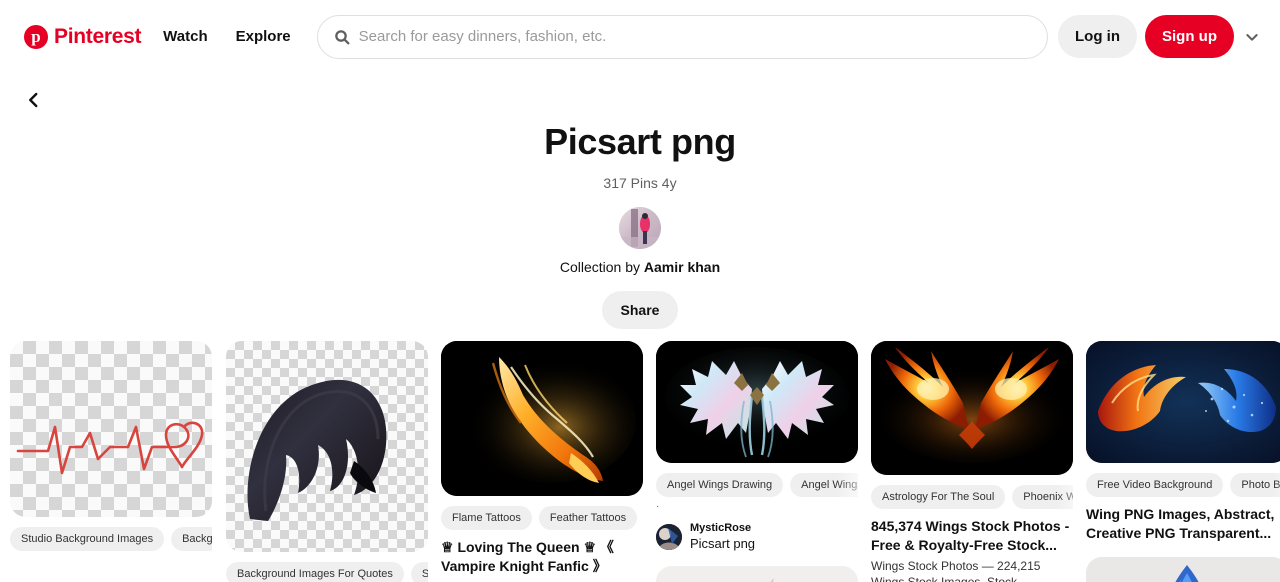 The height and width of the screenshot is (582, 1280). Describe the element at coordinates (757, 402) in the screenshot. I see `pin-image-angel-wings` at that location.